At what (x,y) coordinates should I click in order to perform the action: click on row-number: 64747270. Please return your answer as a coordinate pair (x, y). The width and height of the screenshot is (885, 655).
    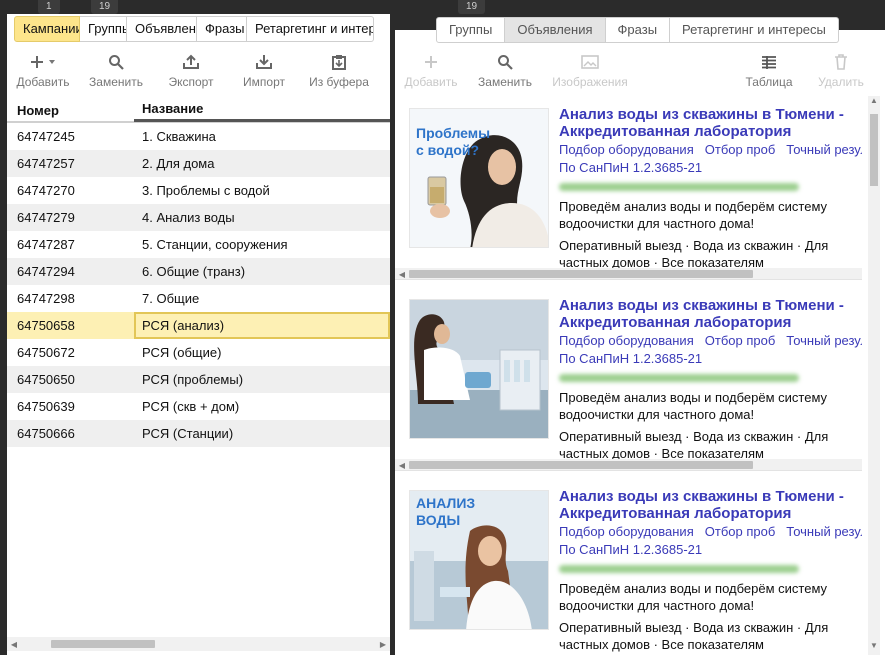
    Looking at the image, I should click on (46, 190).